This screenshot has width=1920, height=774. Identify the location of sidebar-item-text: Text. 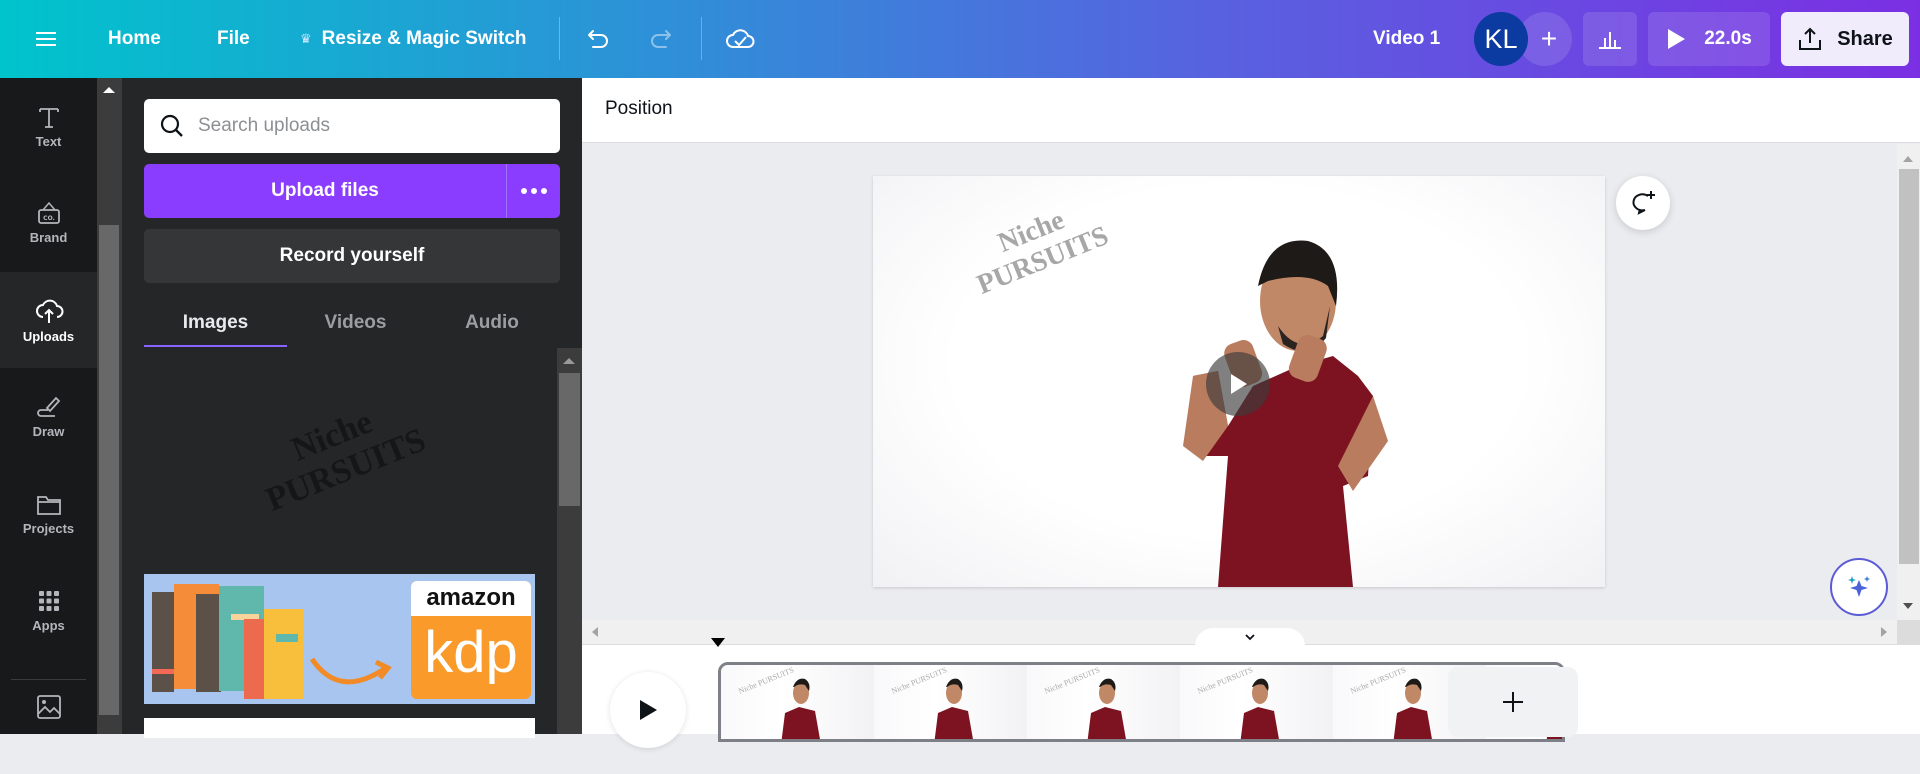
(48, 126).